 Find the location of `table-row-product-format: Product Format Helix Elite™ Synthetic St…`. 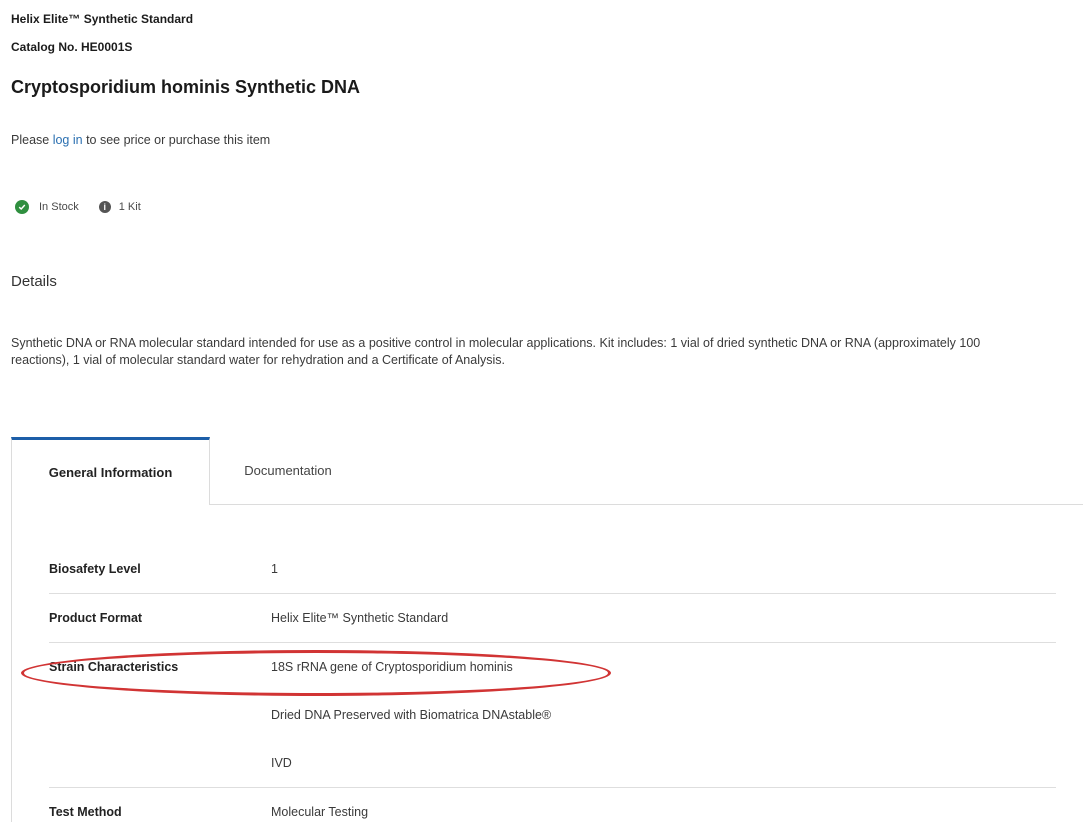

table-row-product-format: Product Format Helix Elite™ Synthetic St… is located at coordinates (552, 618).